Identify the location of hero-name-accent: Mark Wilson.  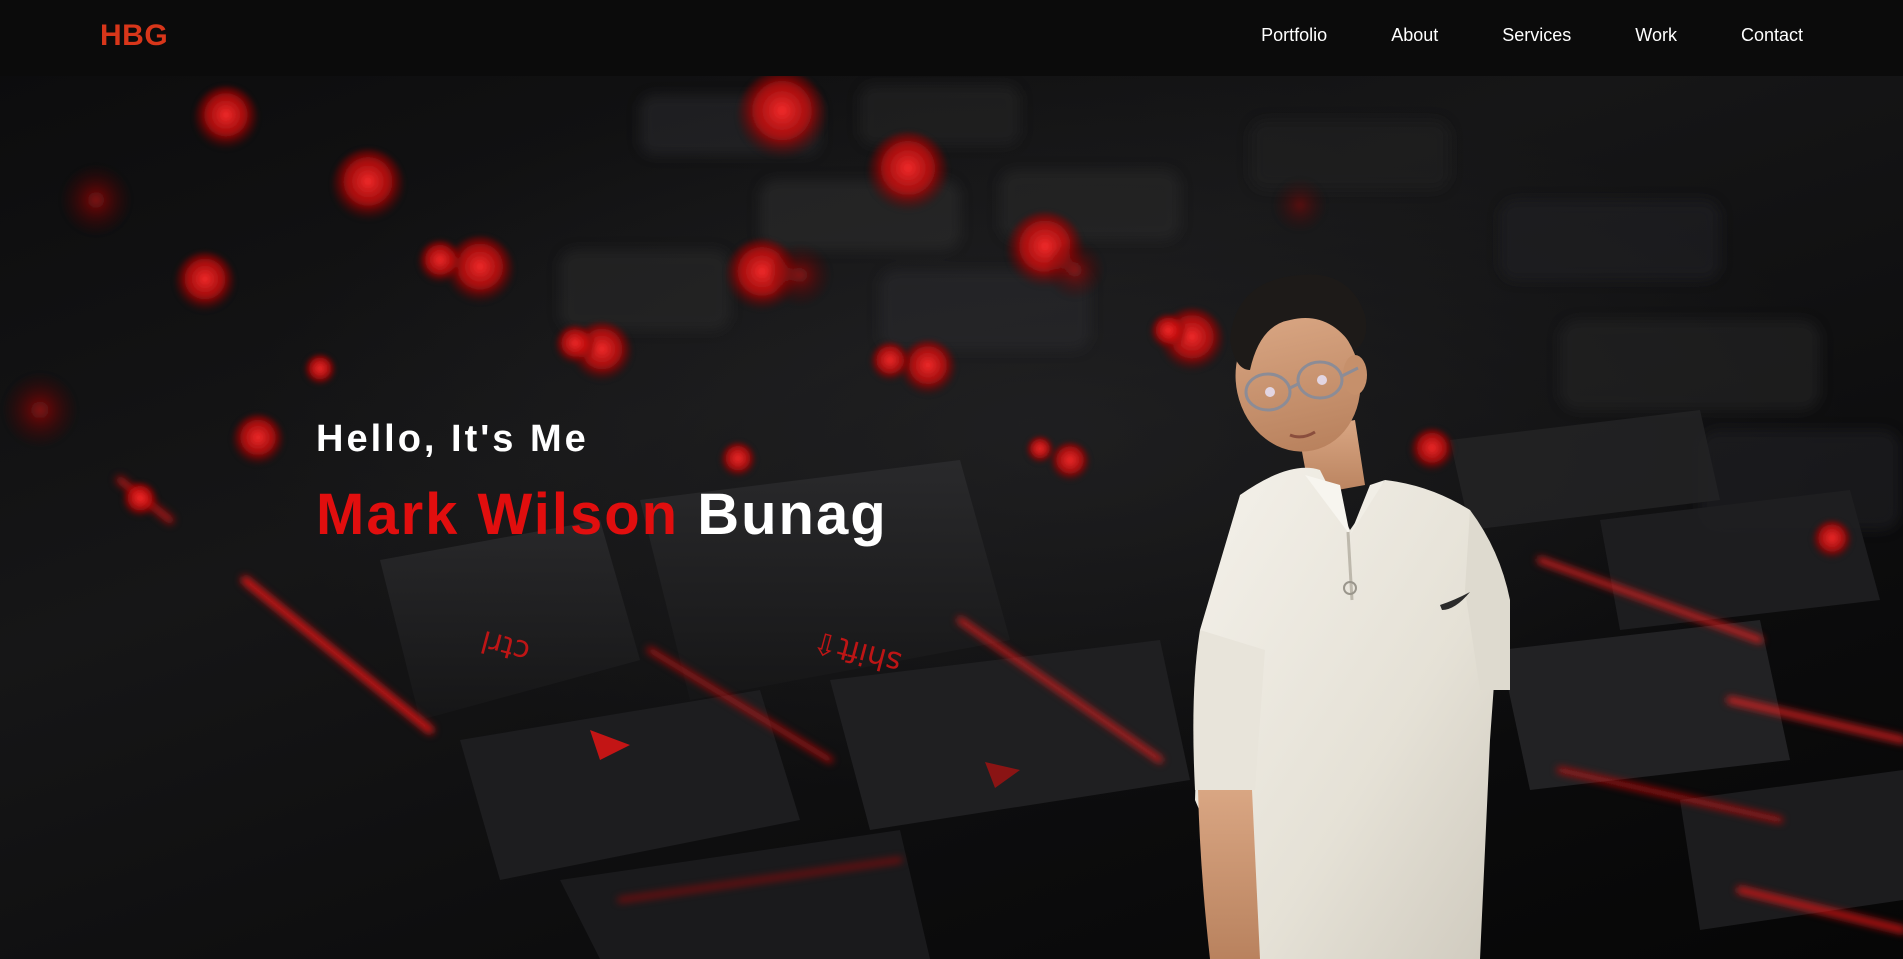
(498, 514).